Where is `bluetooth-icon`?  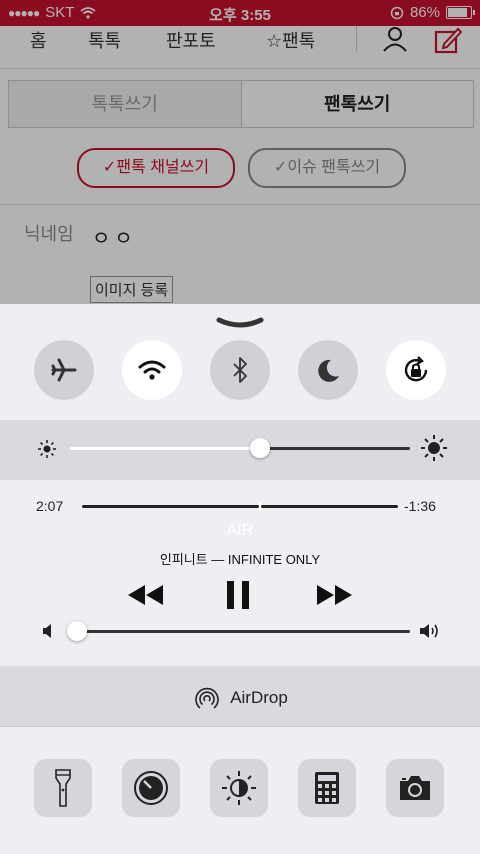
bluetooth-icon is located at coordinates (240, 370).